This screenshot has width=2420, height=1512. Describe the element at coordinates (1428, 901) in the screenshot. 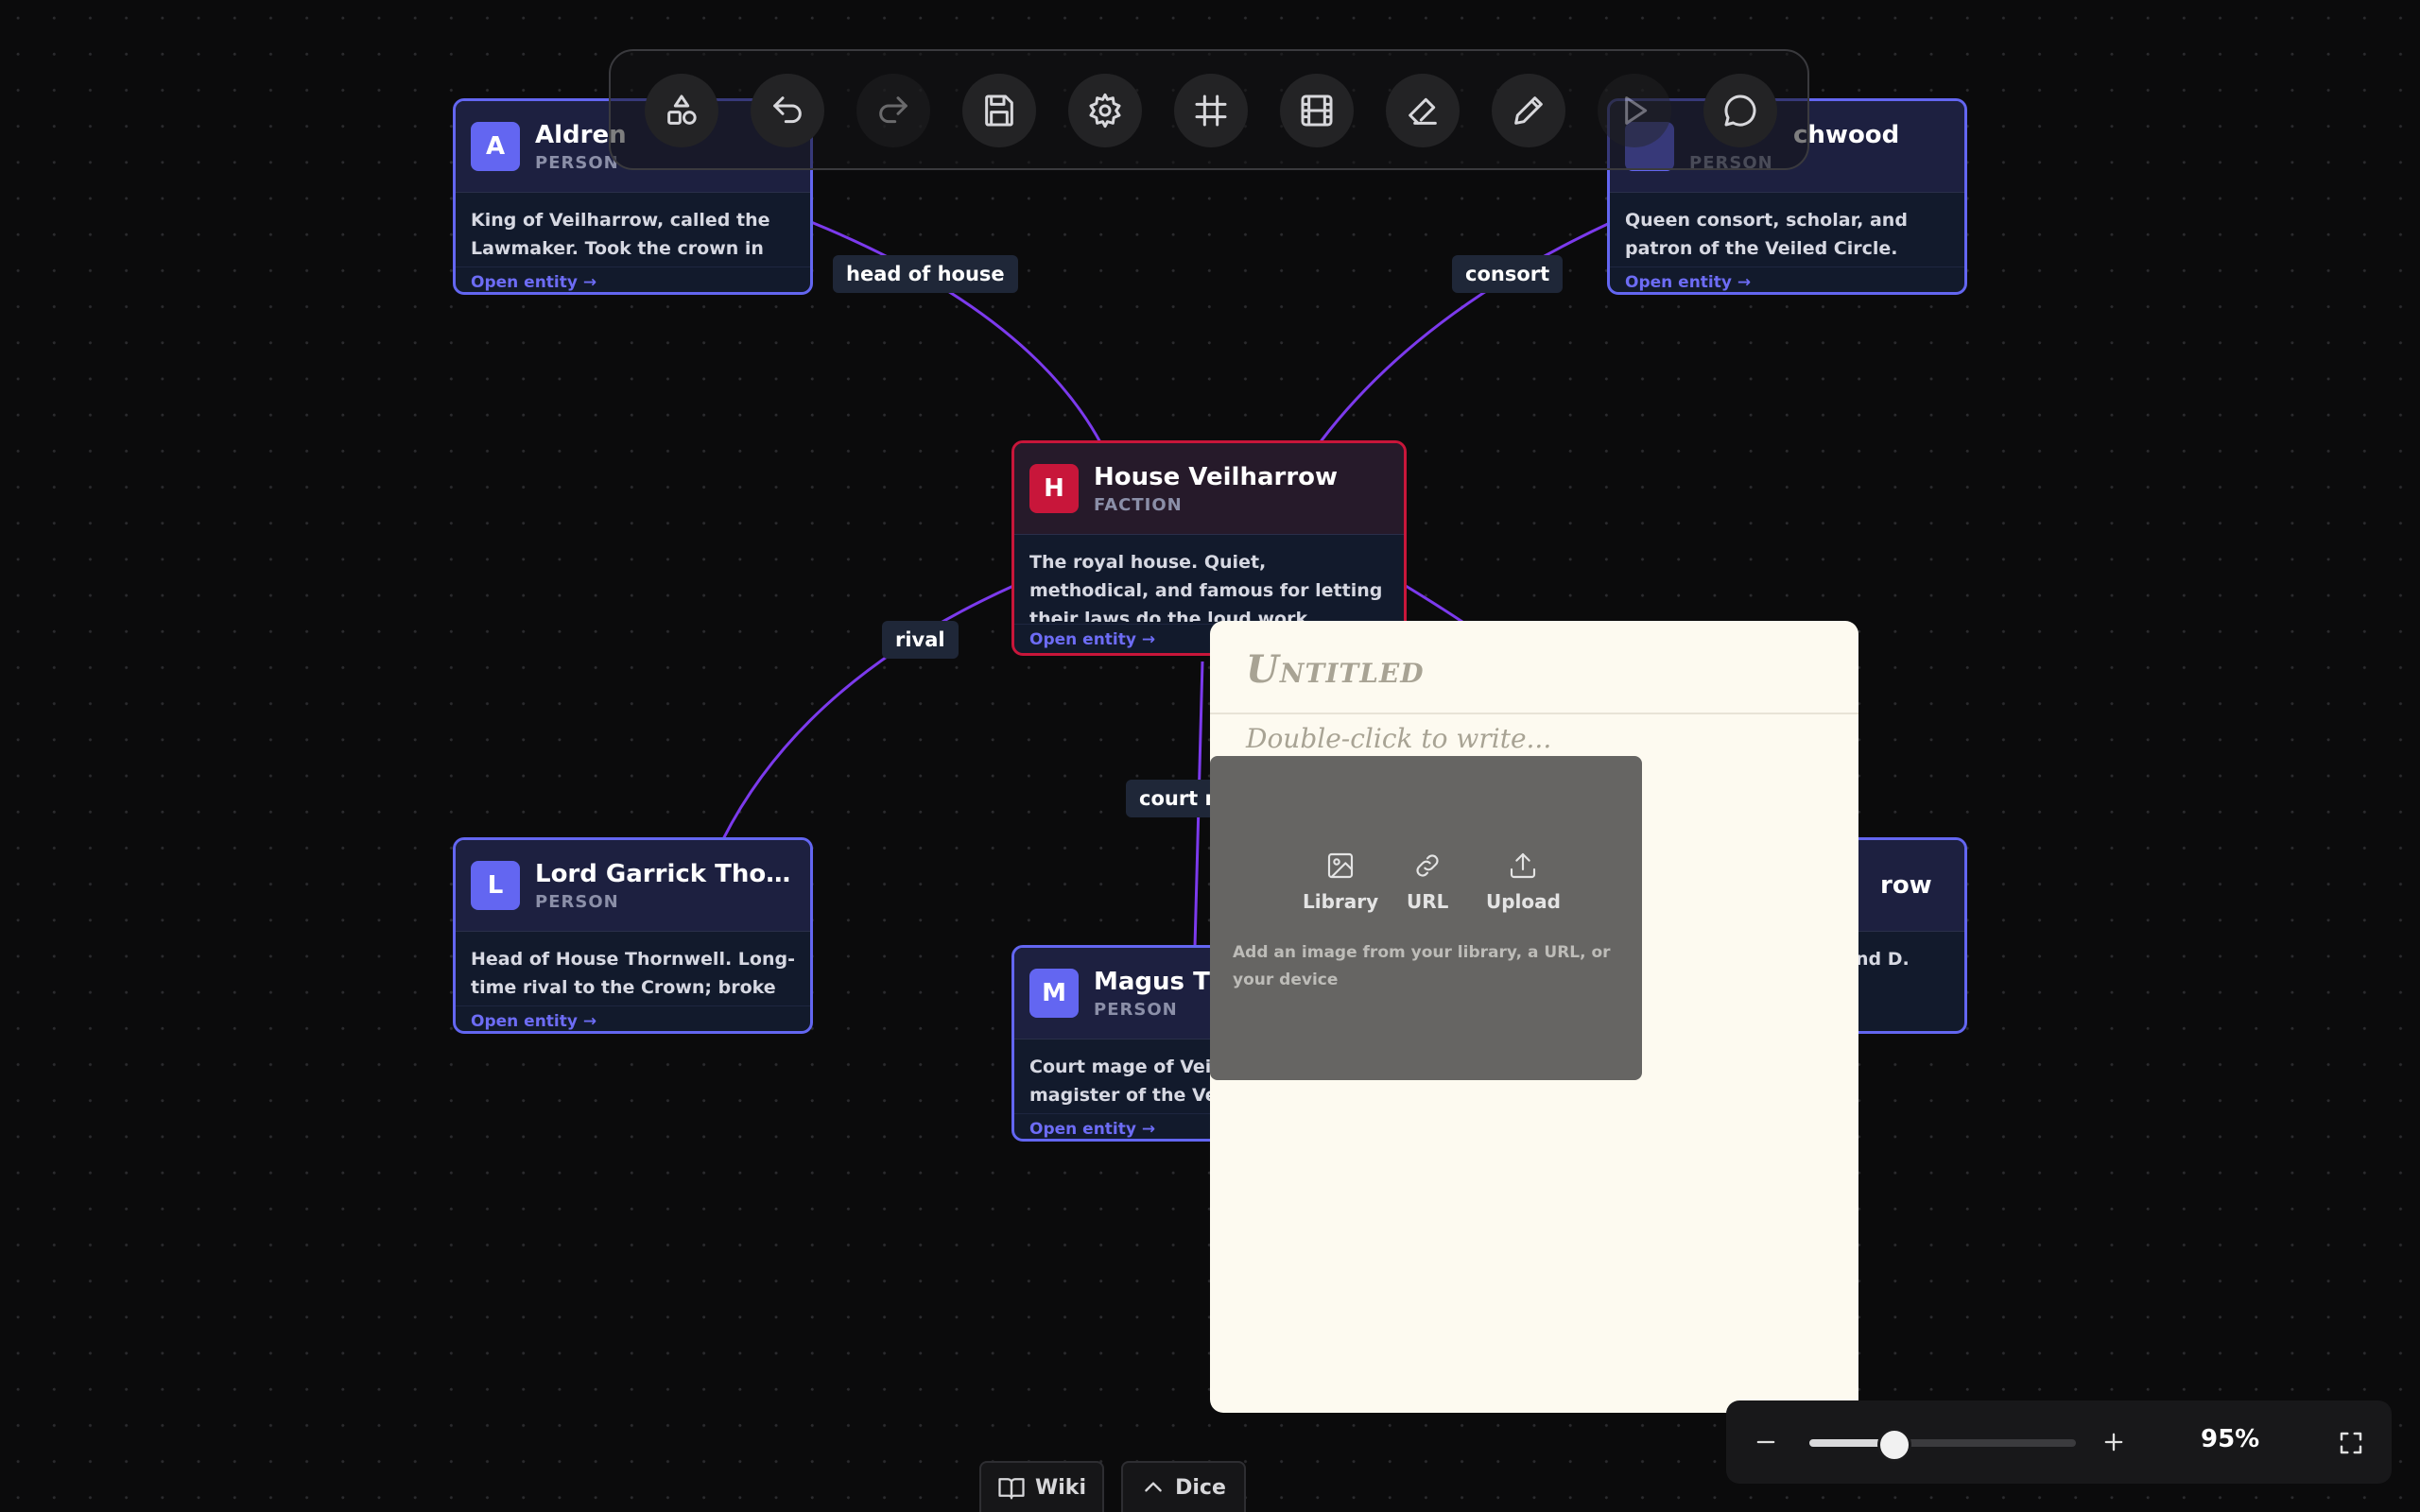

I see `option-label: URL` at that location.